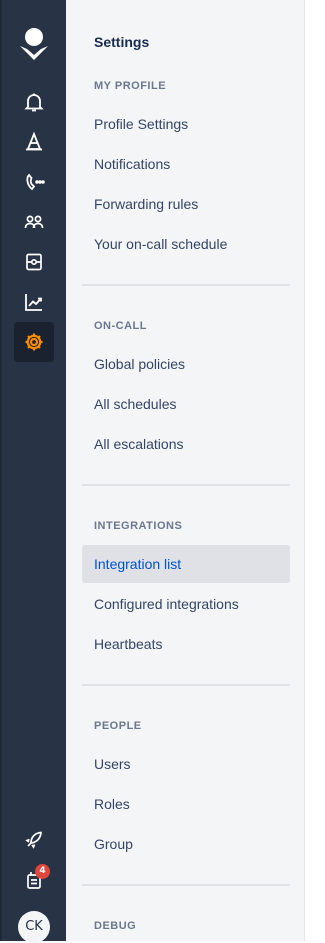  I want to click on nav-item-profile-settings: Profile Settings, so click(186, 124).